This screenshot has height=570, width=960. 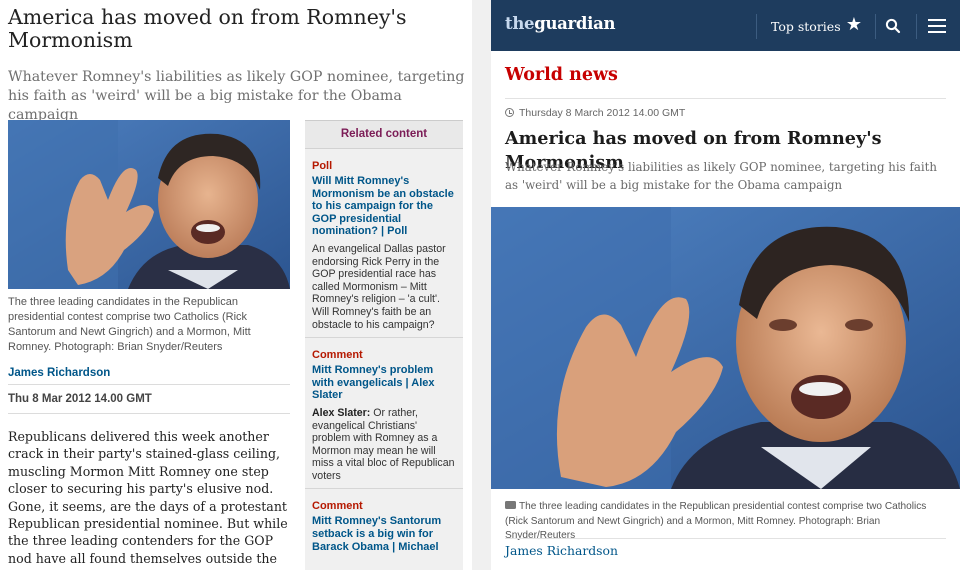 I want to click on related-item-author: Alex Slater:, so click(x=341, y=412).